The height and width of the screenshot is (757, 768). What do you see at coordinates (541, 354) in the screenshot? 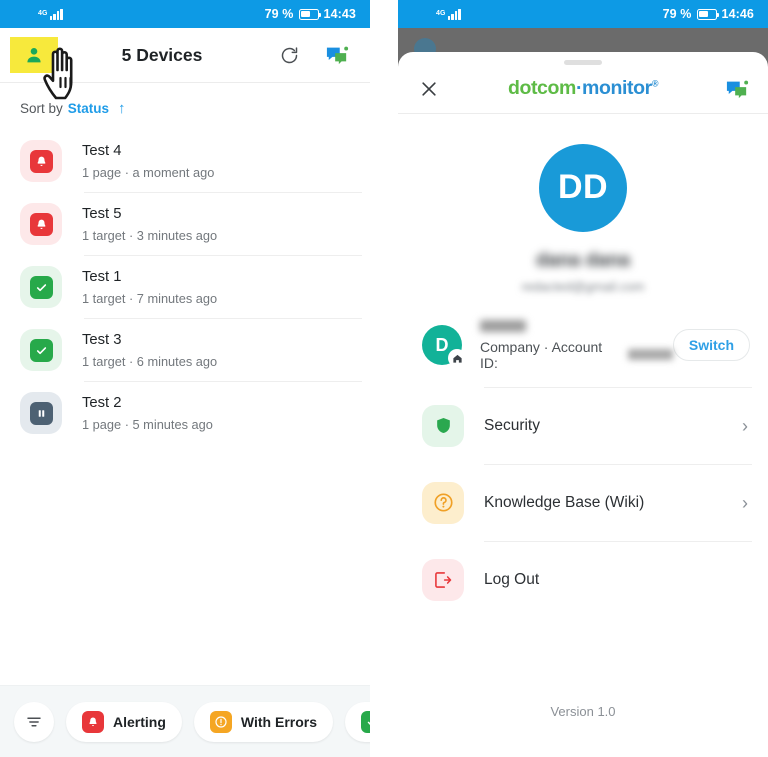
I see `account-meta-label: Company · Account ID:` at bounding box center [541, 354].